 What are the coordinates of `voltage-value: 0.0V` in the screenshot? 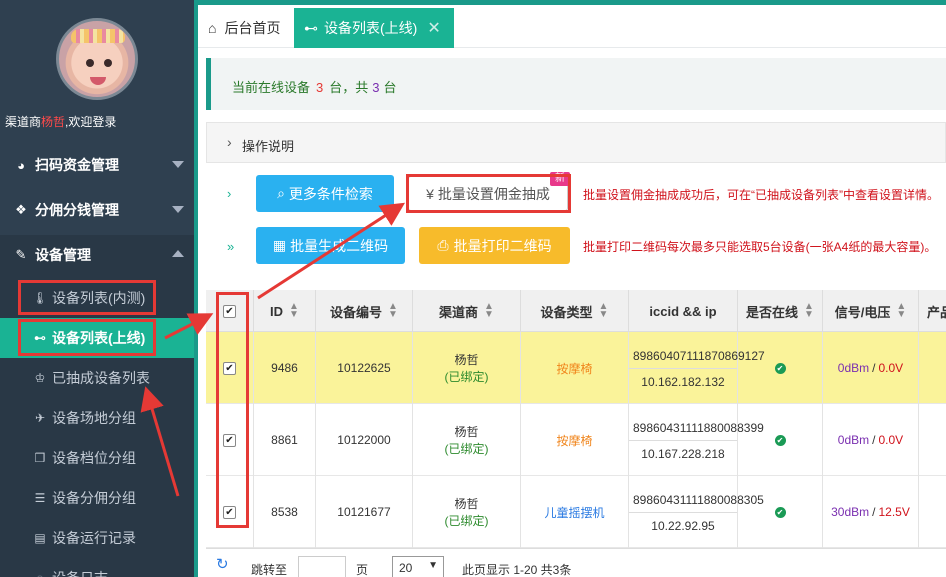 It's located at (891, 440).